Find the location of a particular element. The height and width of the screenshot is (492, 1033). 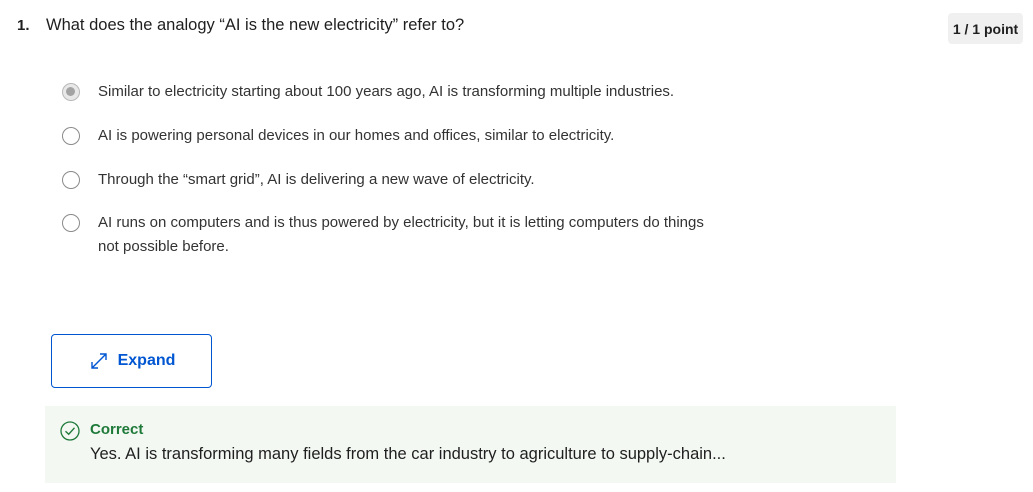

expand-arrows-icon is located at coordinates (99, 361).